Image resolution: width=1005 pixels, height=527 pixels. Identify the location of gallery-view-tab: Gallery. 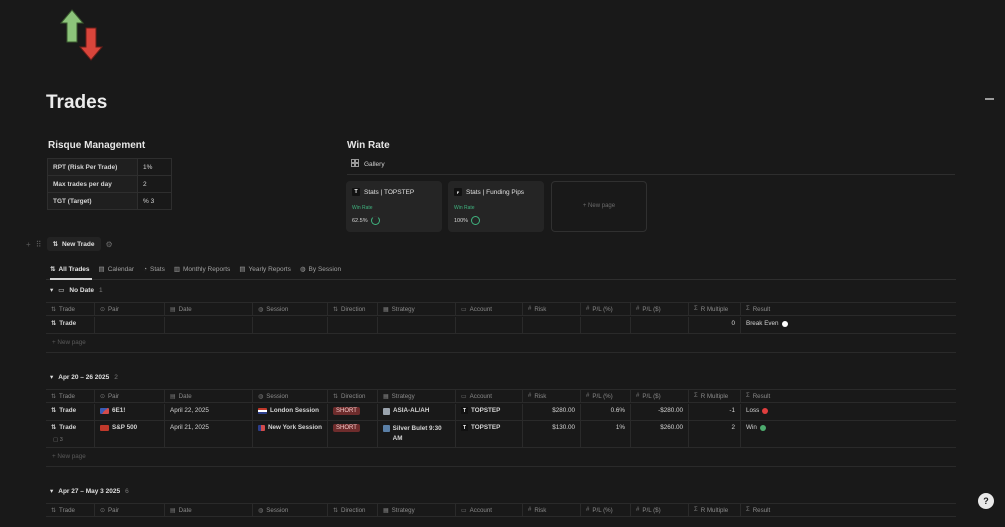
(368, 164).